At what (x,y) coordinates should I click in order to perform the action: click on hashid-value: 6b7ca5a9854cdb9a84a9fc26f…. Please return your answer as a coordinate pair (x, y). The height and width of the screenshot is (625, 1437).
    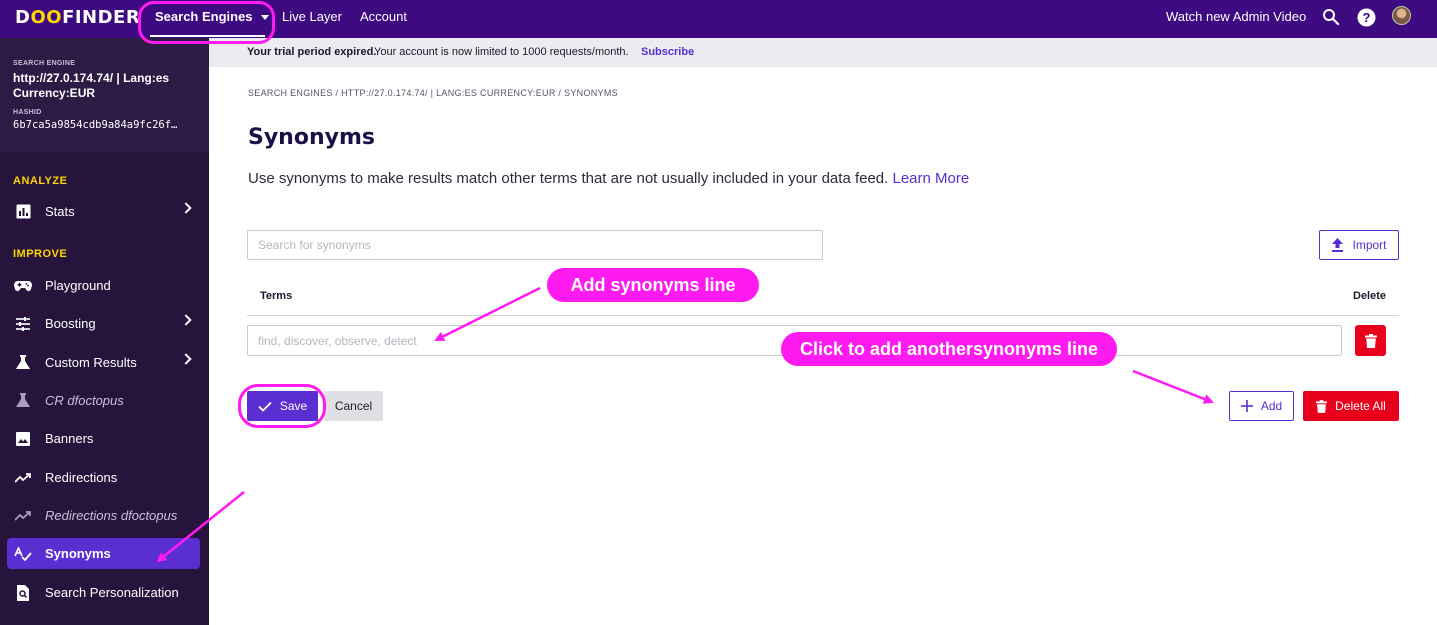
    Looking at the image, I should click on (95, 125).